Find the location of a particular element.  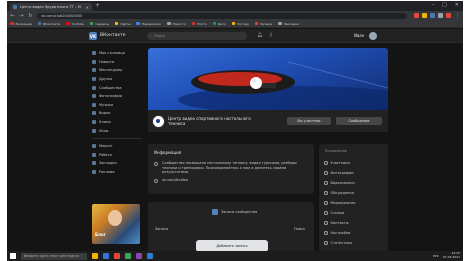

right-menu-item: Участники is located at coordinates (353, 163).